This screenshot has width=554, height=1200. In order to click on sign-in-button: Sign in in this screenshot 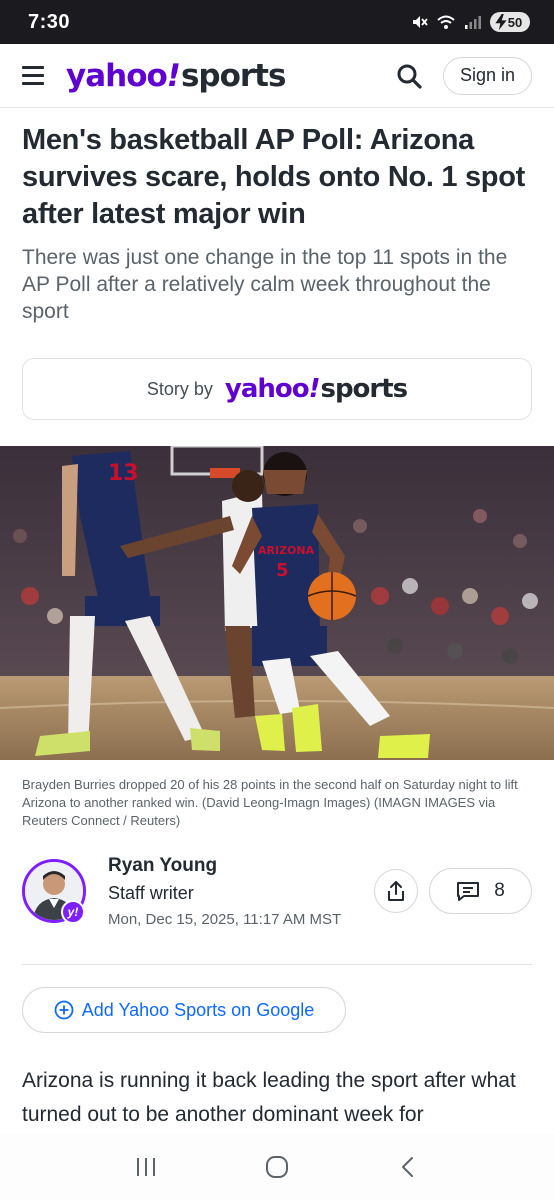, I will do `click(487, 75)`.